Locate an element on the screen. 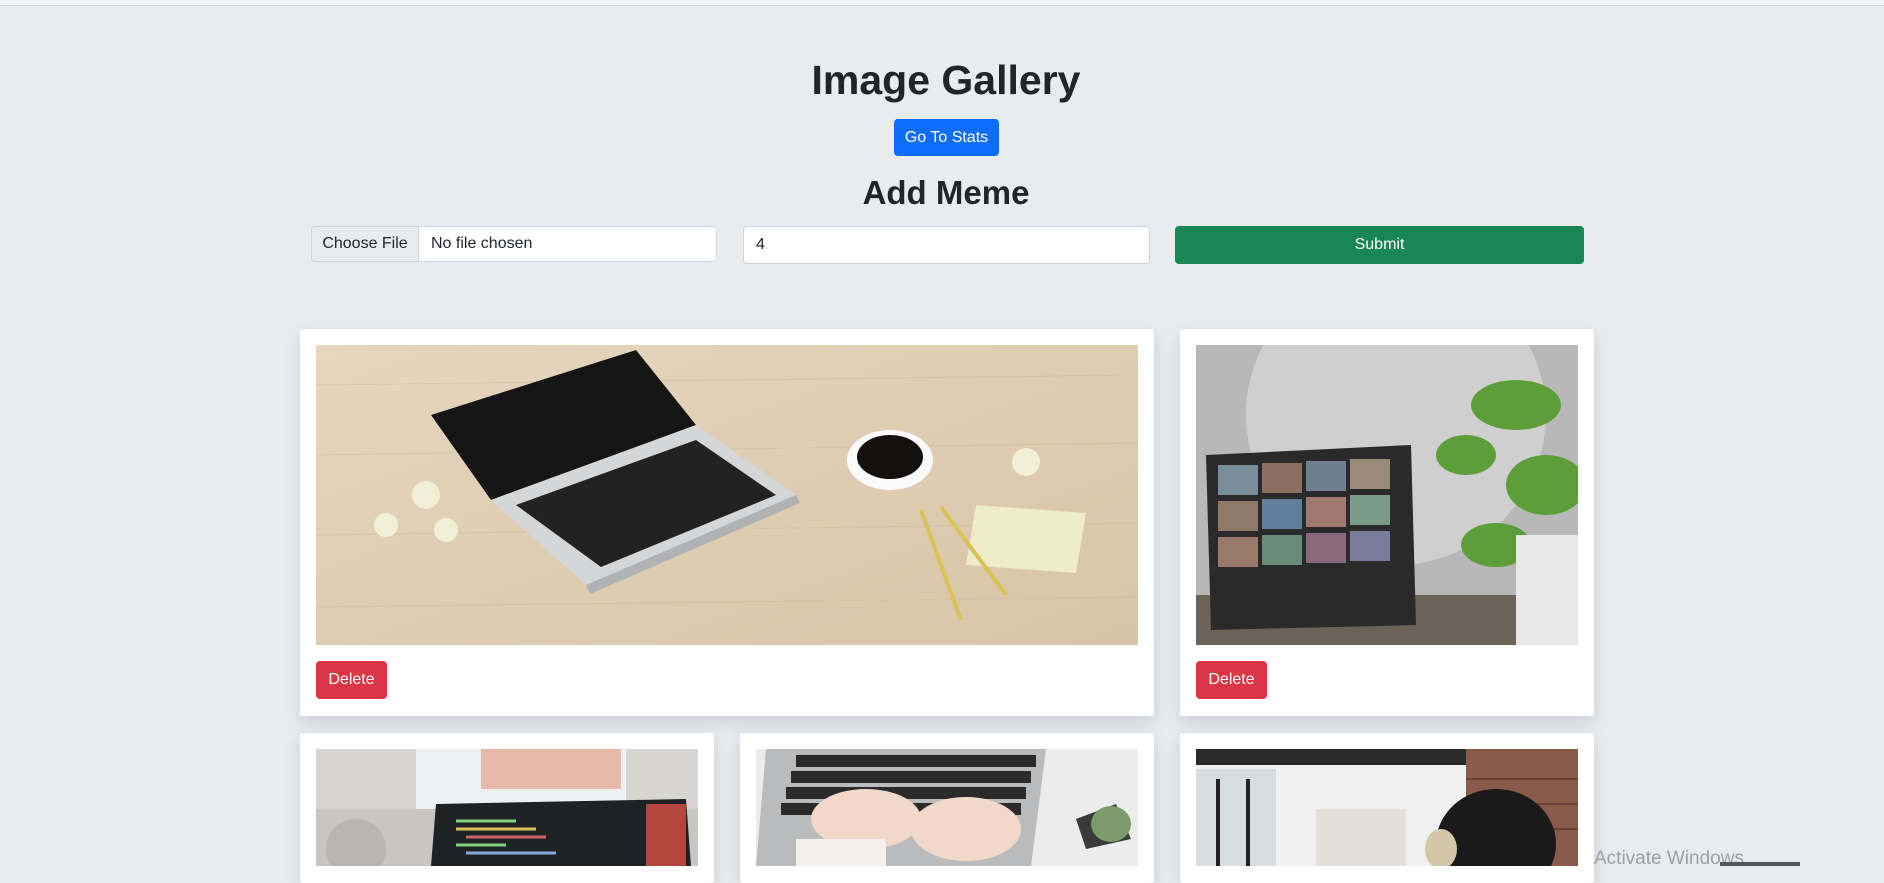 This screenshot has height=883, width=1884. page-title: Image Gallery is located at coordinates (946, 80).